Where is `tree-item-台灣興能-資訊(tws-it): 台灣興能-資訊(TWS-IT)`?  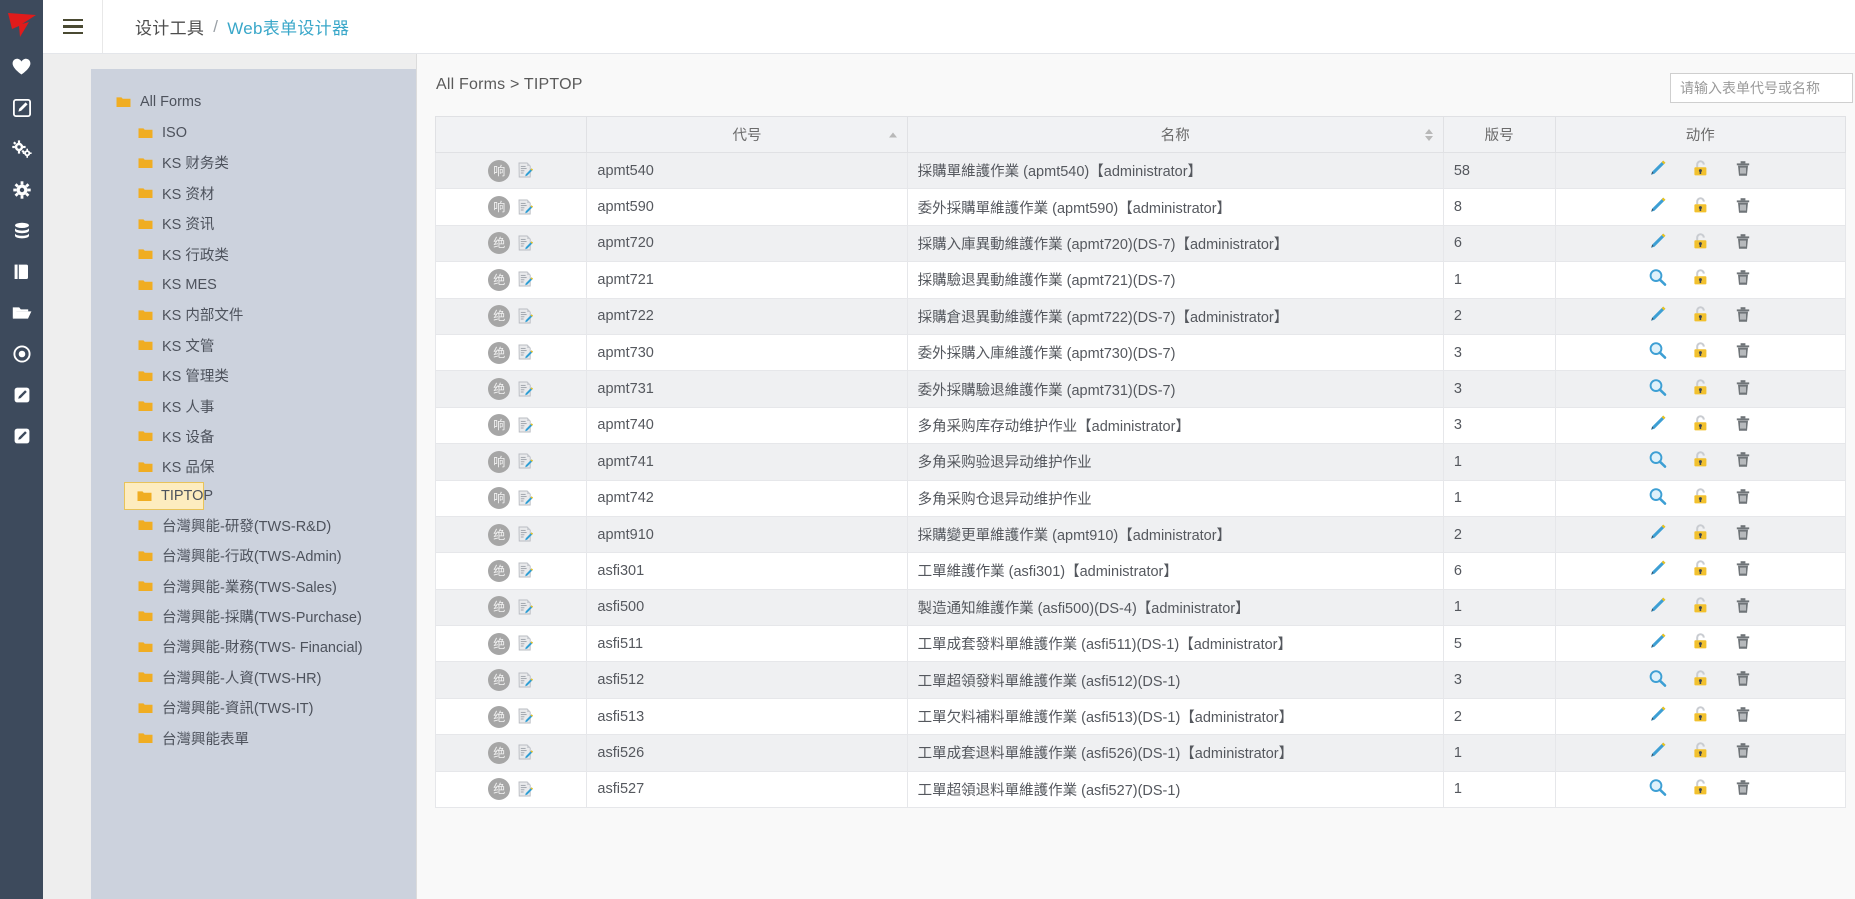
tree-item-台灣興能-資訊(tws-it): 台灣興能-資訊(TWS-IT) is located at coordinates (253, 707).